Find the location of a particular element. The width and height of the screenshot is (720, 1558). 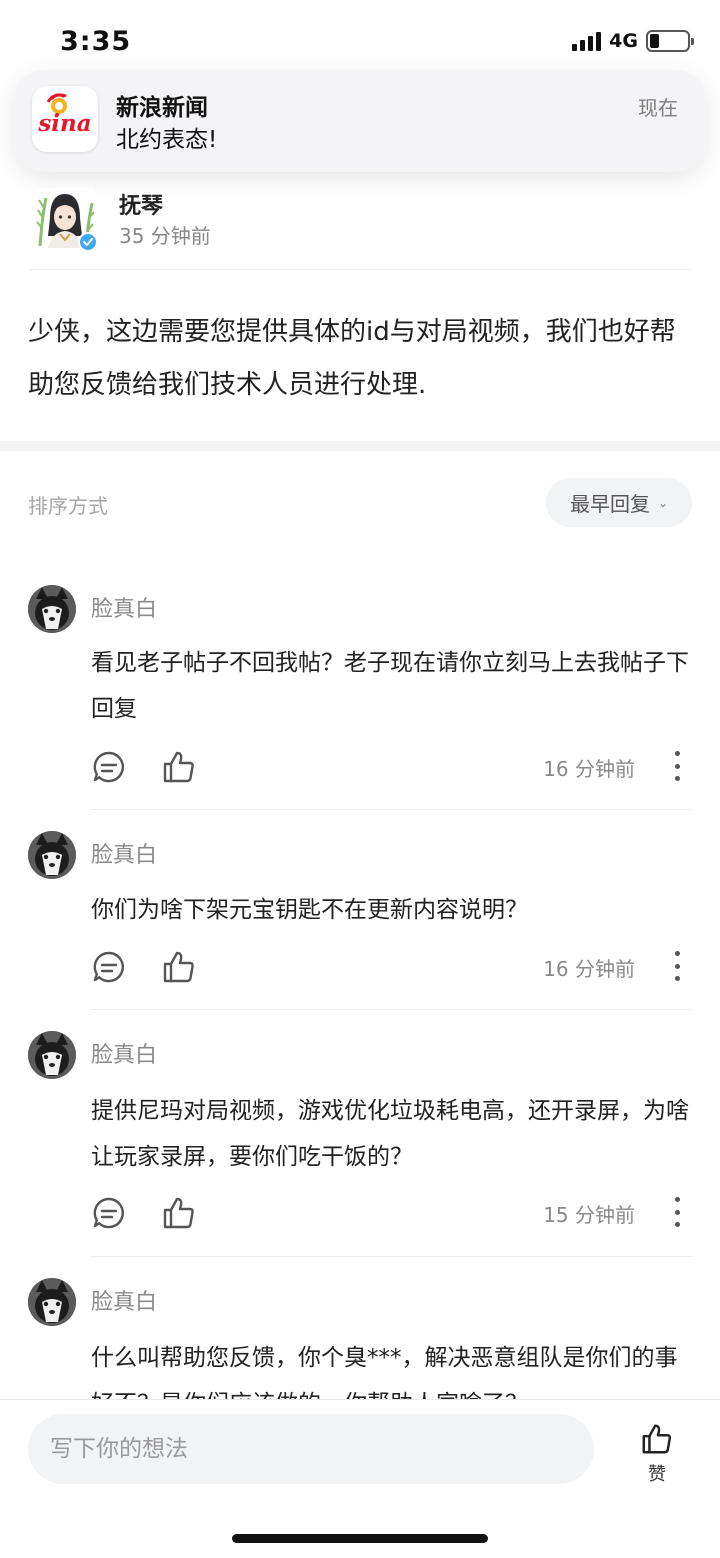

status-time: 3:35 is located at coordinates (96, 41).